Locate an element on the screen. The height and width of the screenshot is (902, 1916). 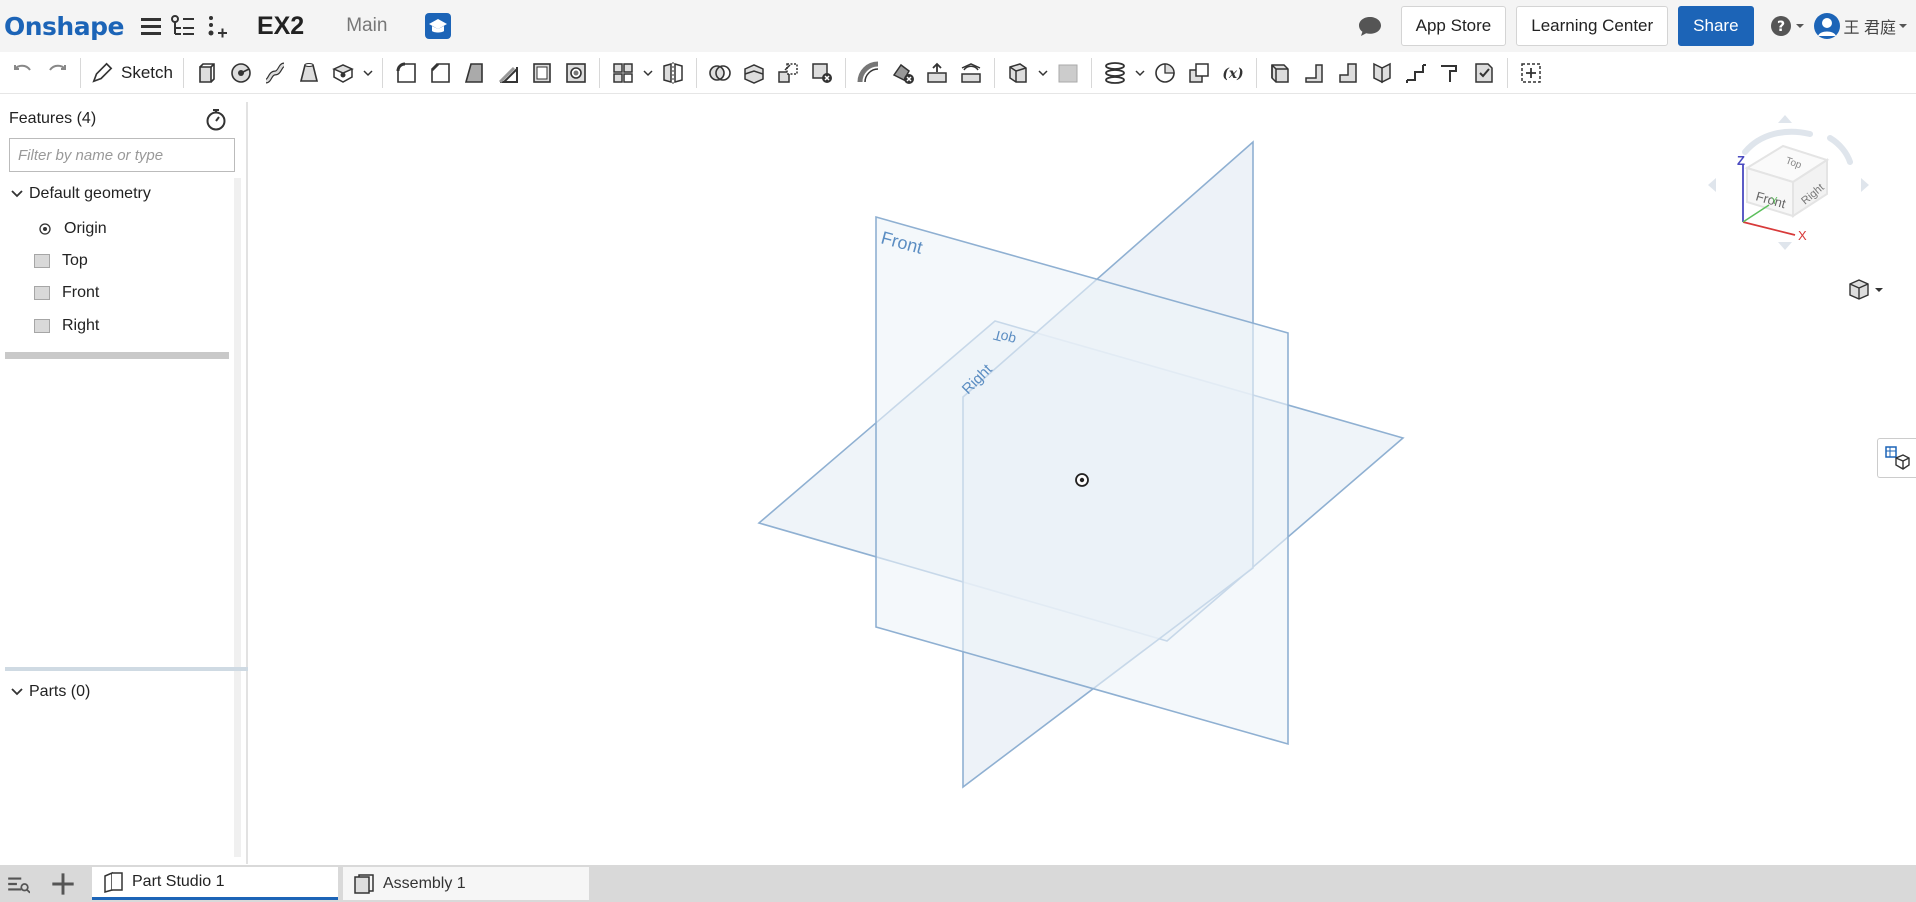
view-cube: Top Front Right Z X Y is located at coordinates (1795, 185).